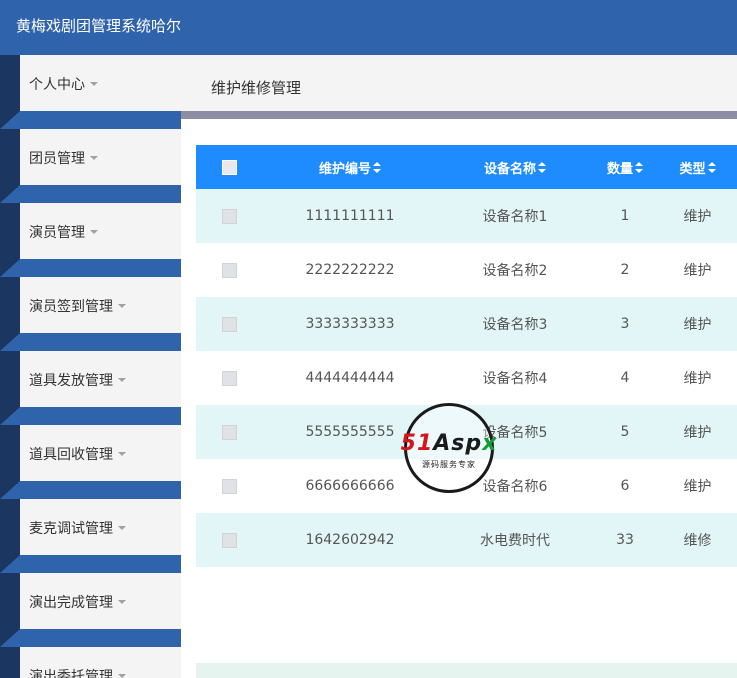 The width and height of the screenshot is (737, 678). What do you see at coordinates (100, 231) in the screenshot?
I see `sidebar-item-actor-management: 演员管理` at bounding box center [100, 231].